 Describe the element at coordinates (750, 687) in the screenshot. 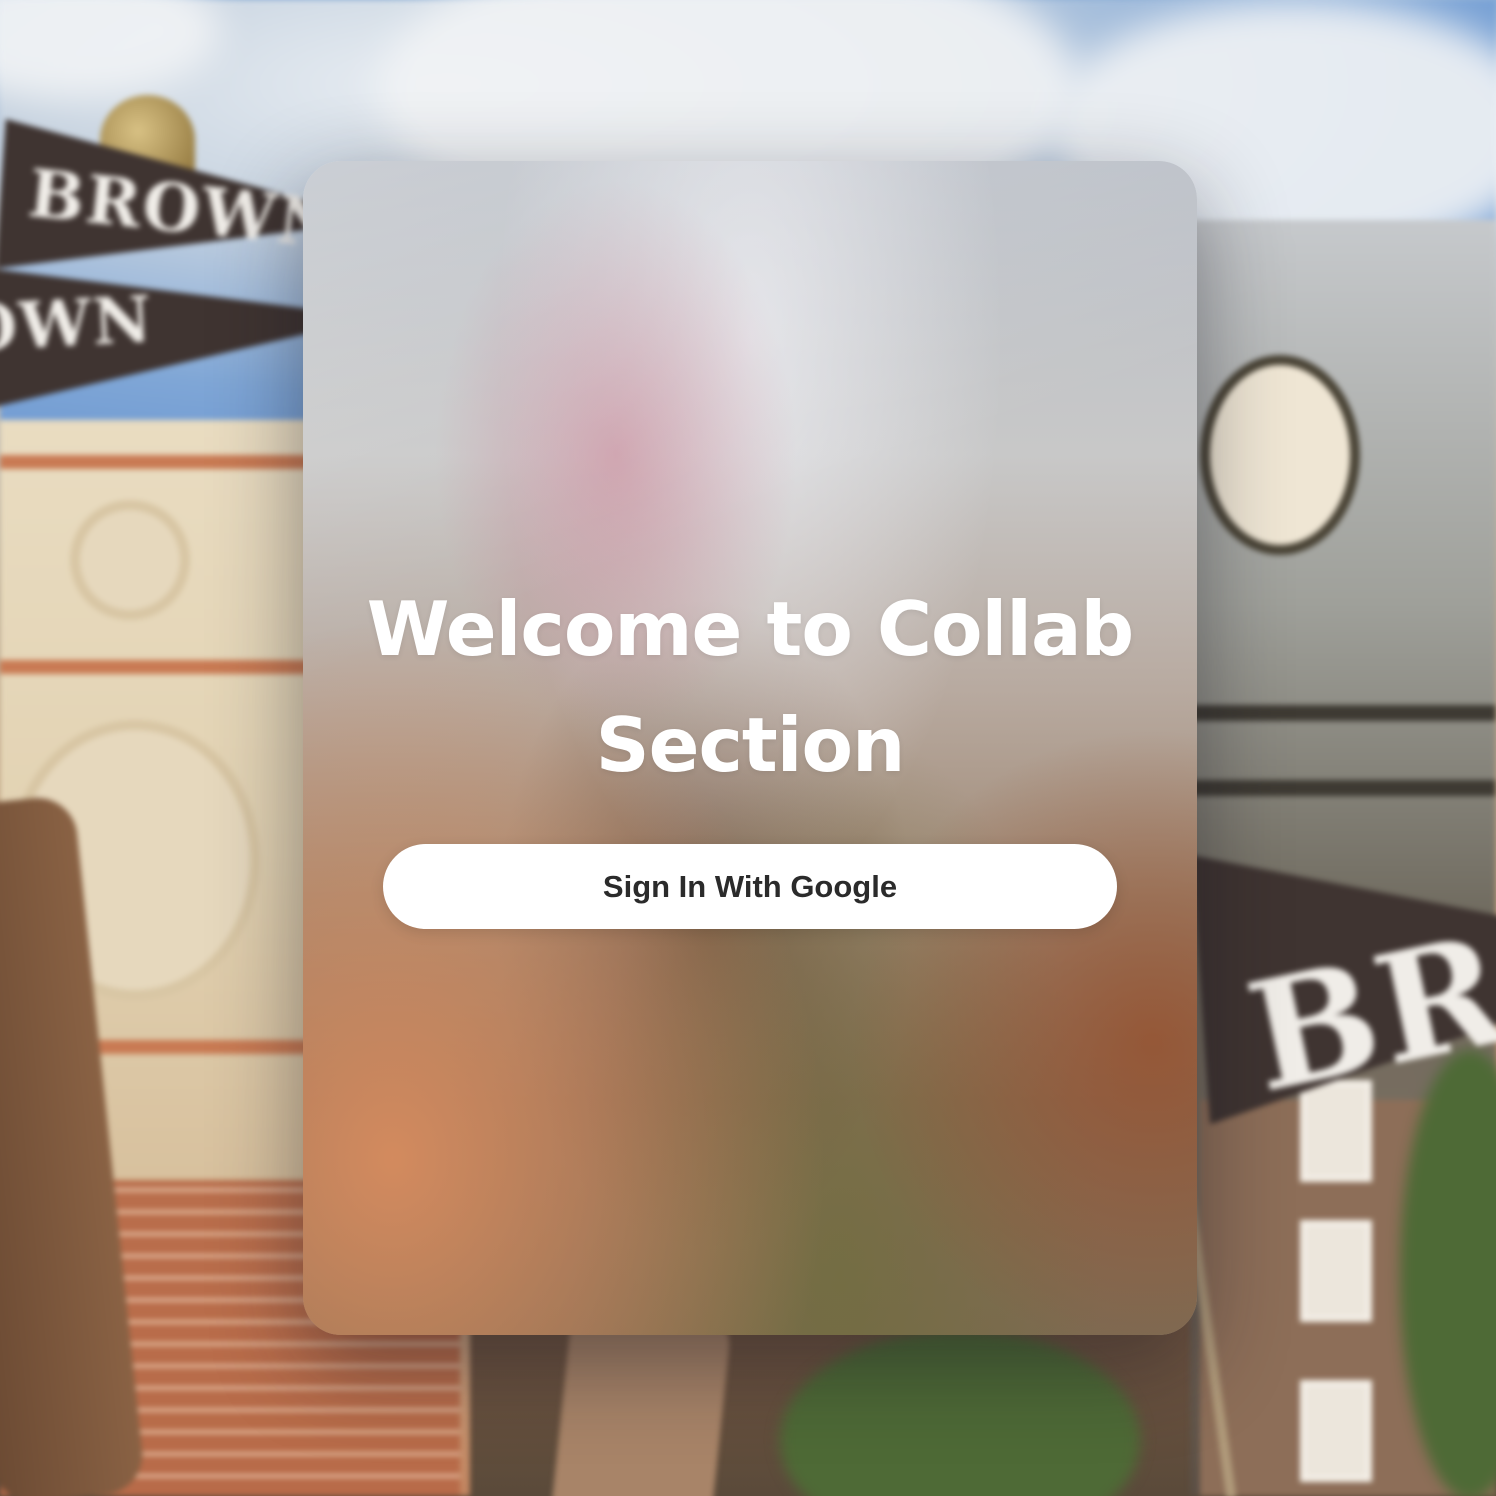

I see `welcome-title: Welcome to Collab Section` at that location.